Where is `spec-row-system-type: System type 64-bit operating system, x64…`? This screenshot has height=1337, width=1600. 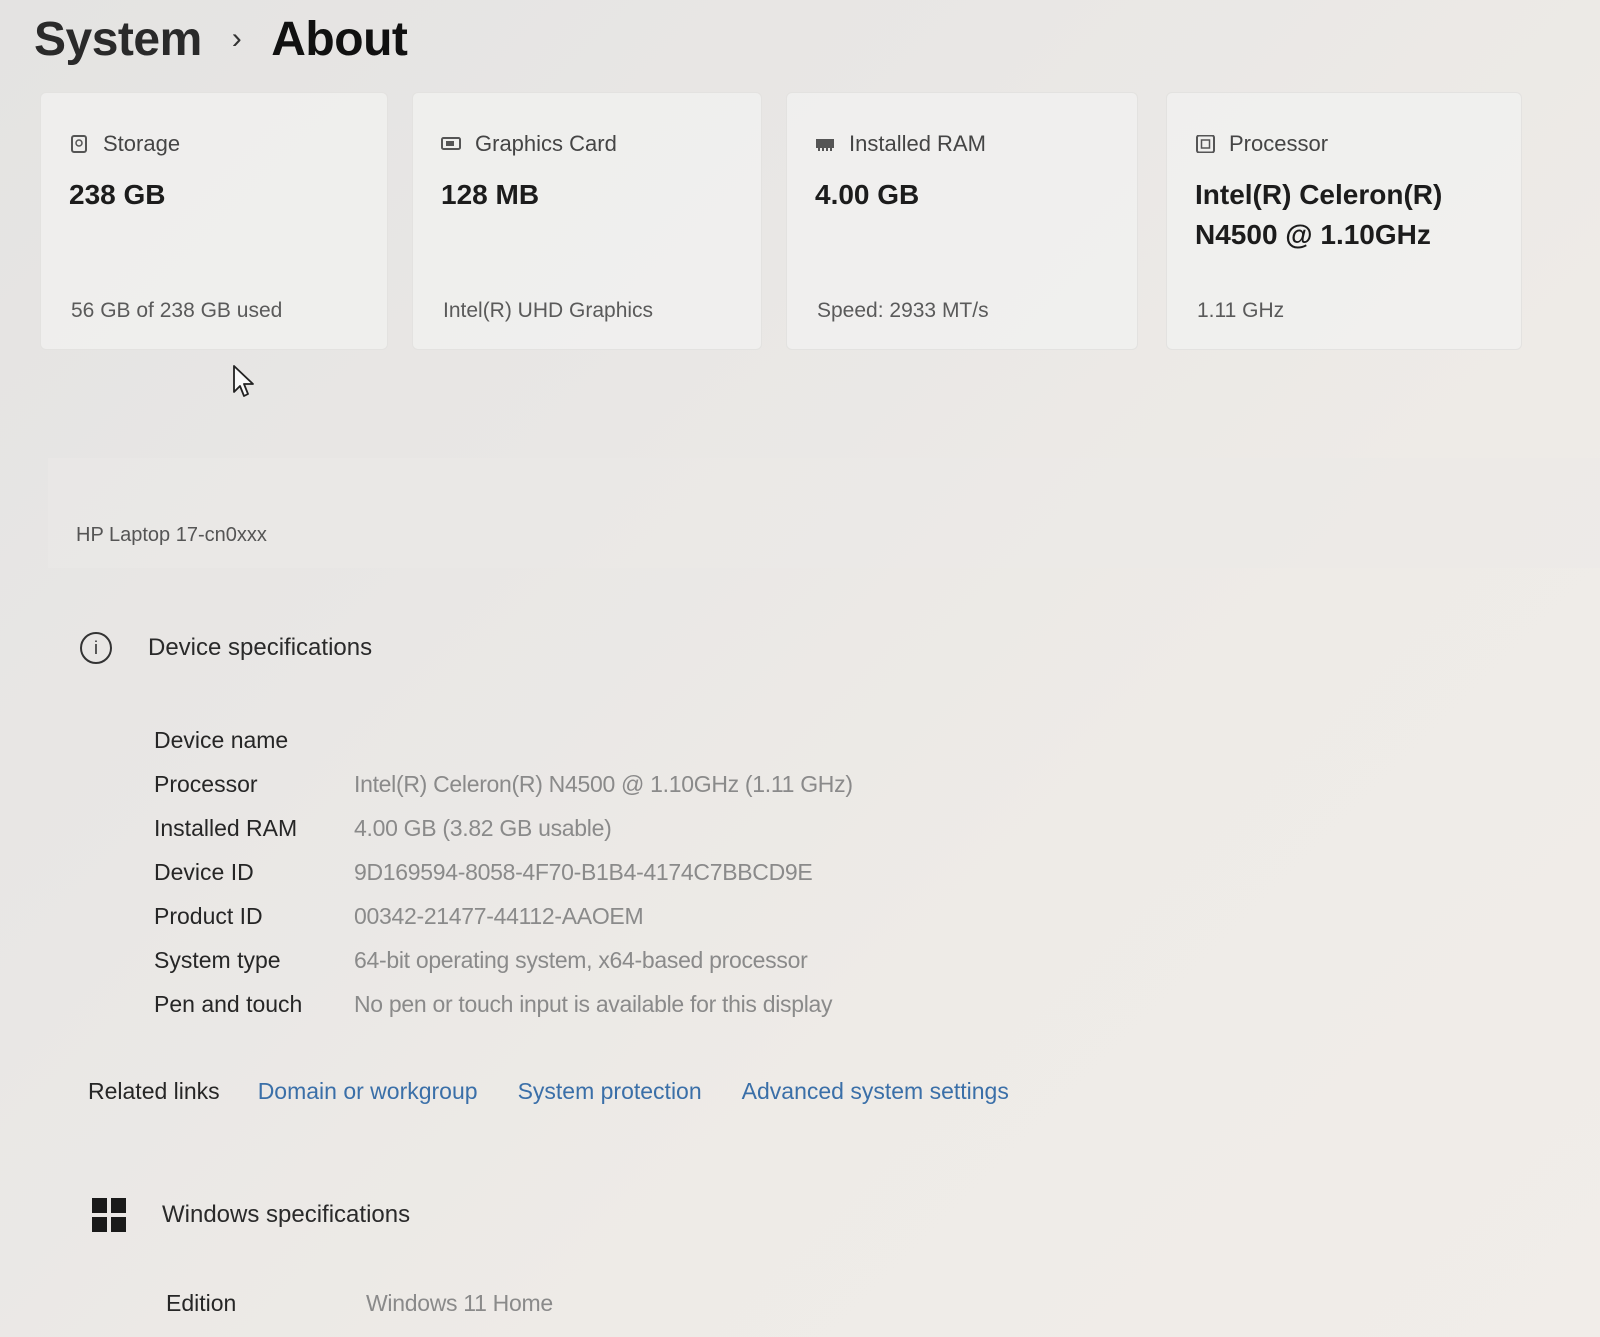
spec-row-system-type: System type 64-bit operating system, x64… is located at coordinates (503, 960).